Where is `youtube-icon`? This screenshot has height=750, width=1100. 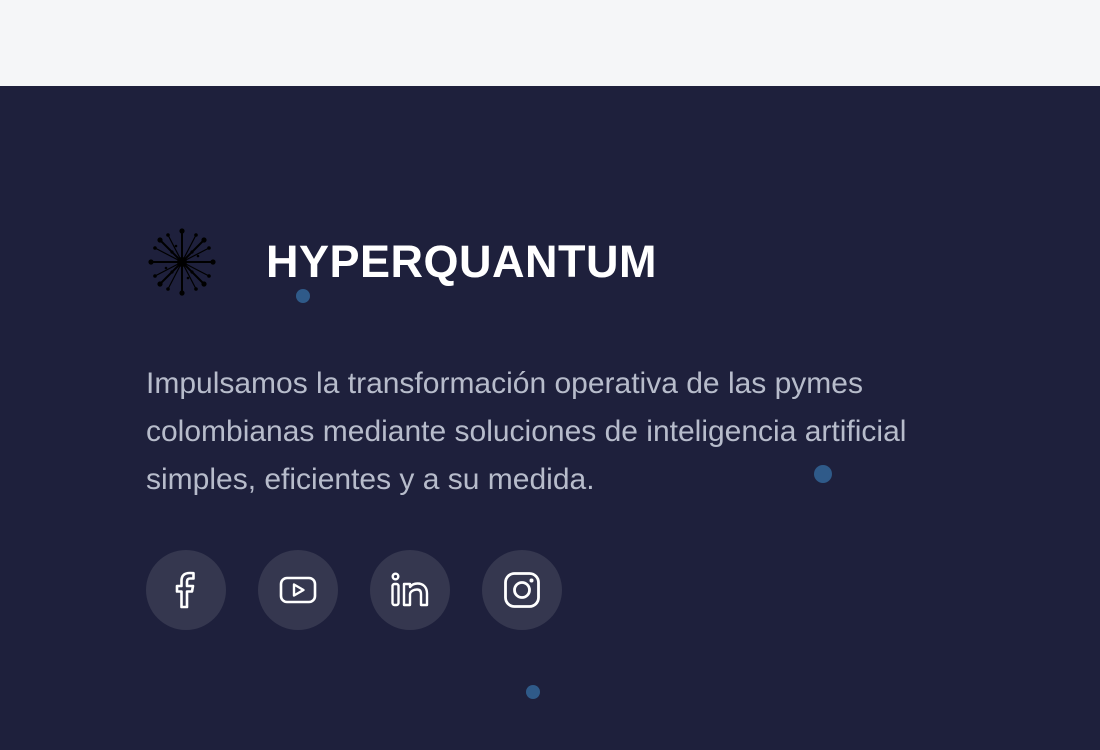 youtube-icon is located at coordinates (298, 590).